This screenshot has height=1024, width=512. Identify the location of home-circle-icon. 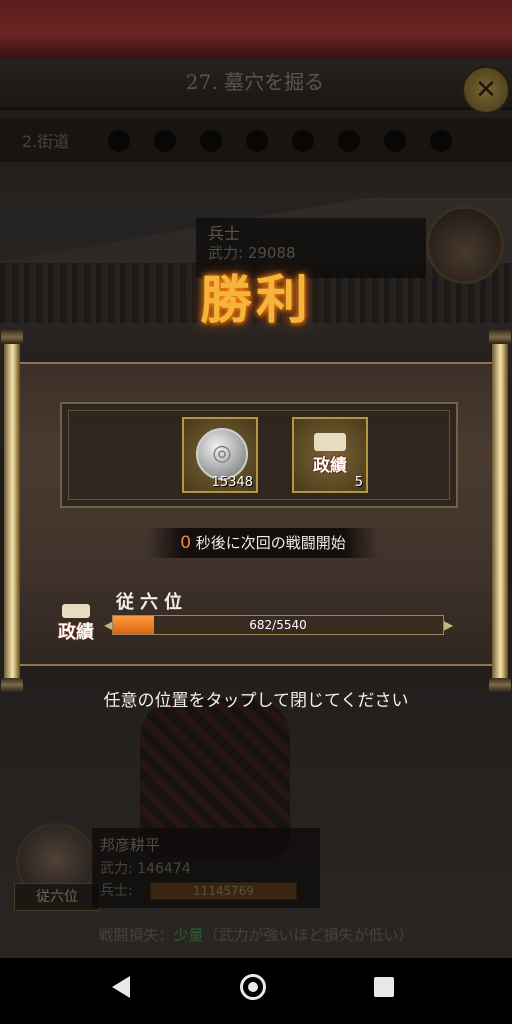
(253, 987).